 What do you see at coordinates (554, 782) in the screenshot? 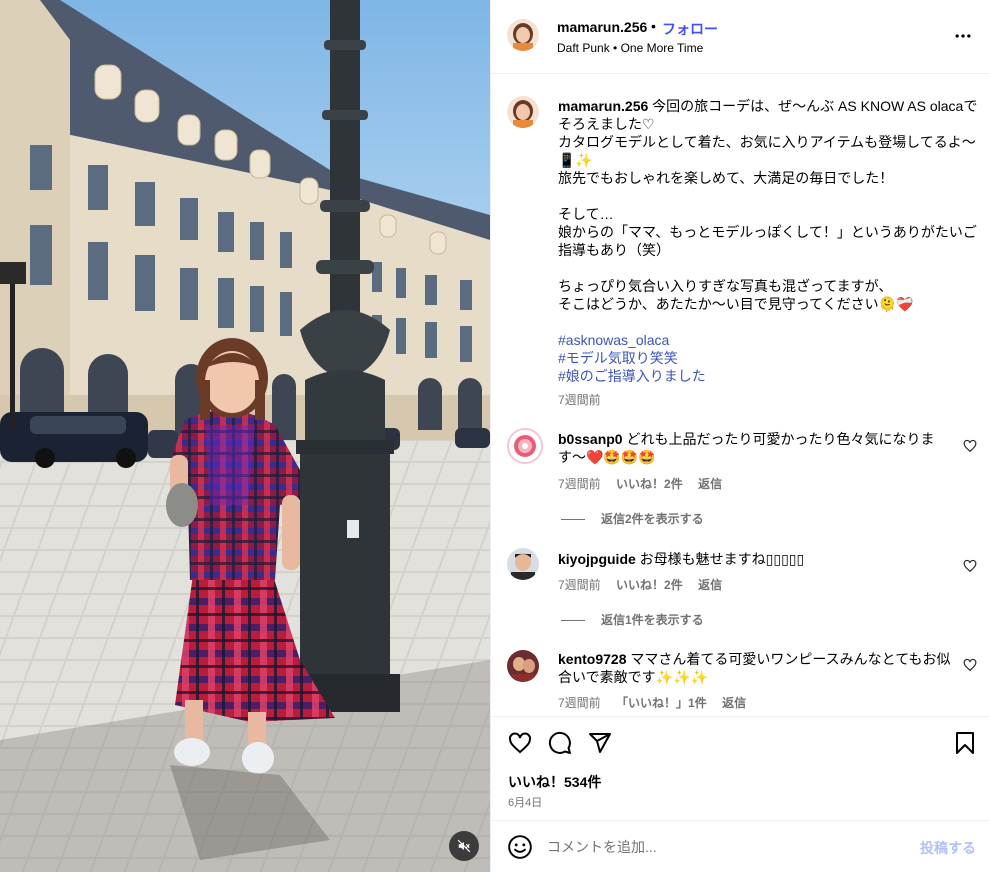
I see `likes-count: いいね！534件` at bounding box center [554, 782].